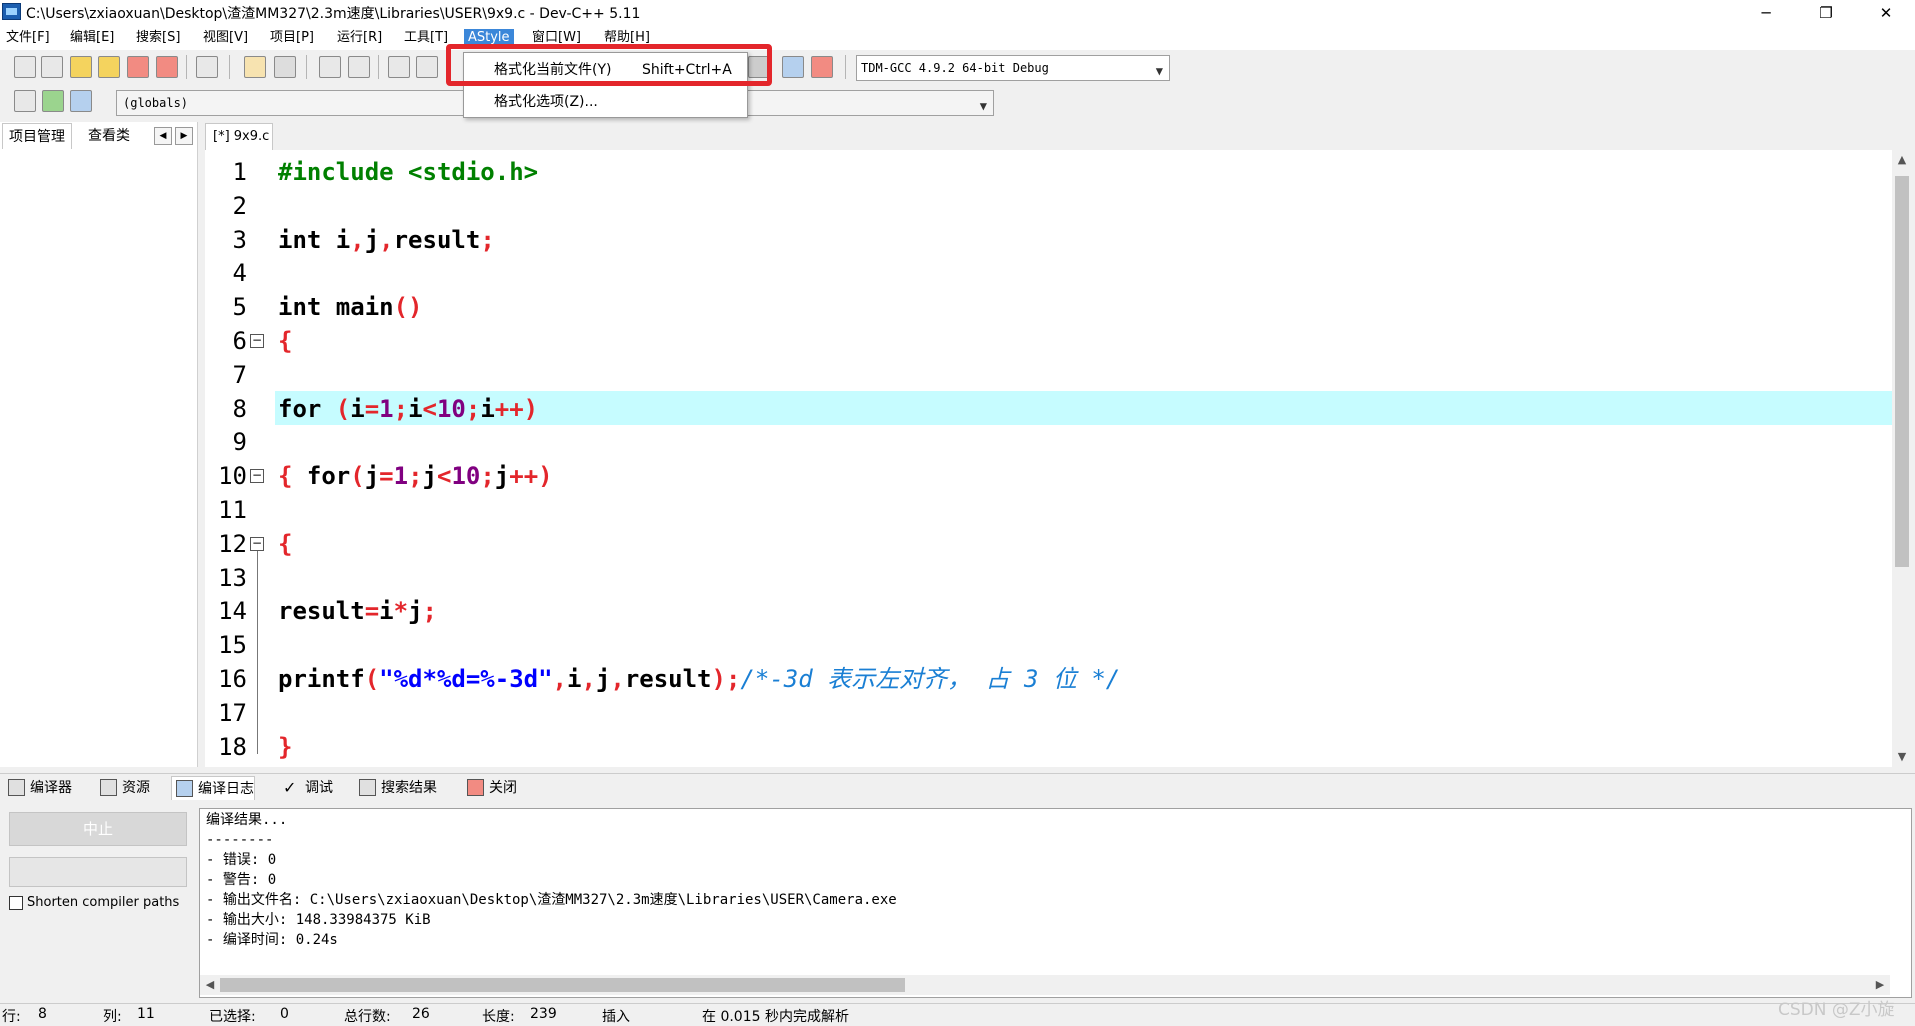 The image size is (1915, 1026). I want to click on unindent-icon, so click(427, 67).